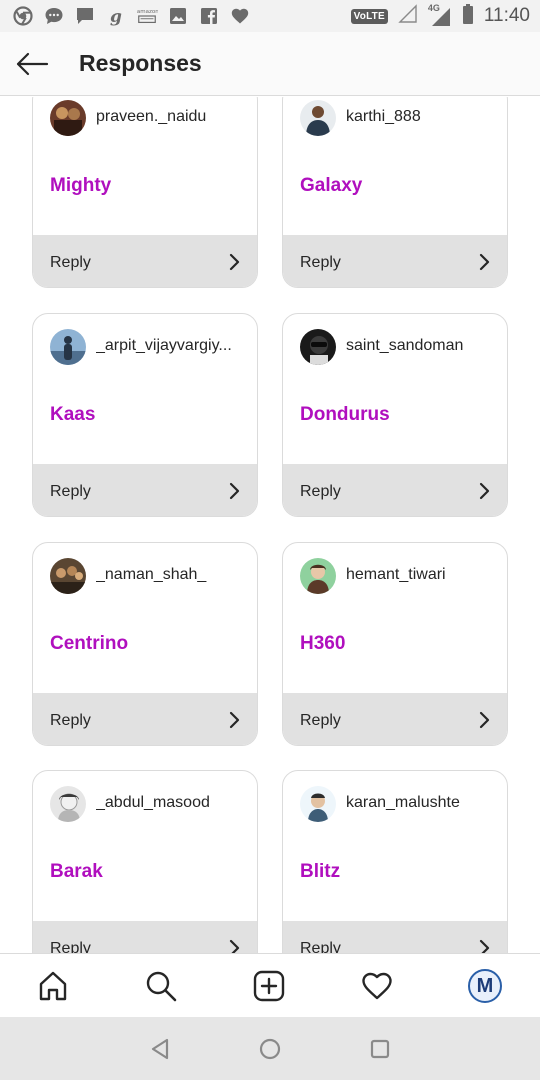 This screenshot has height=1080, width=540. I want to click on home-icon, so click(53, 986).